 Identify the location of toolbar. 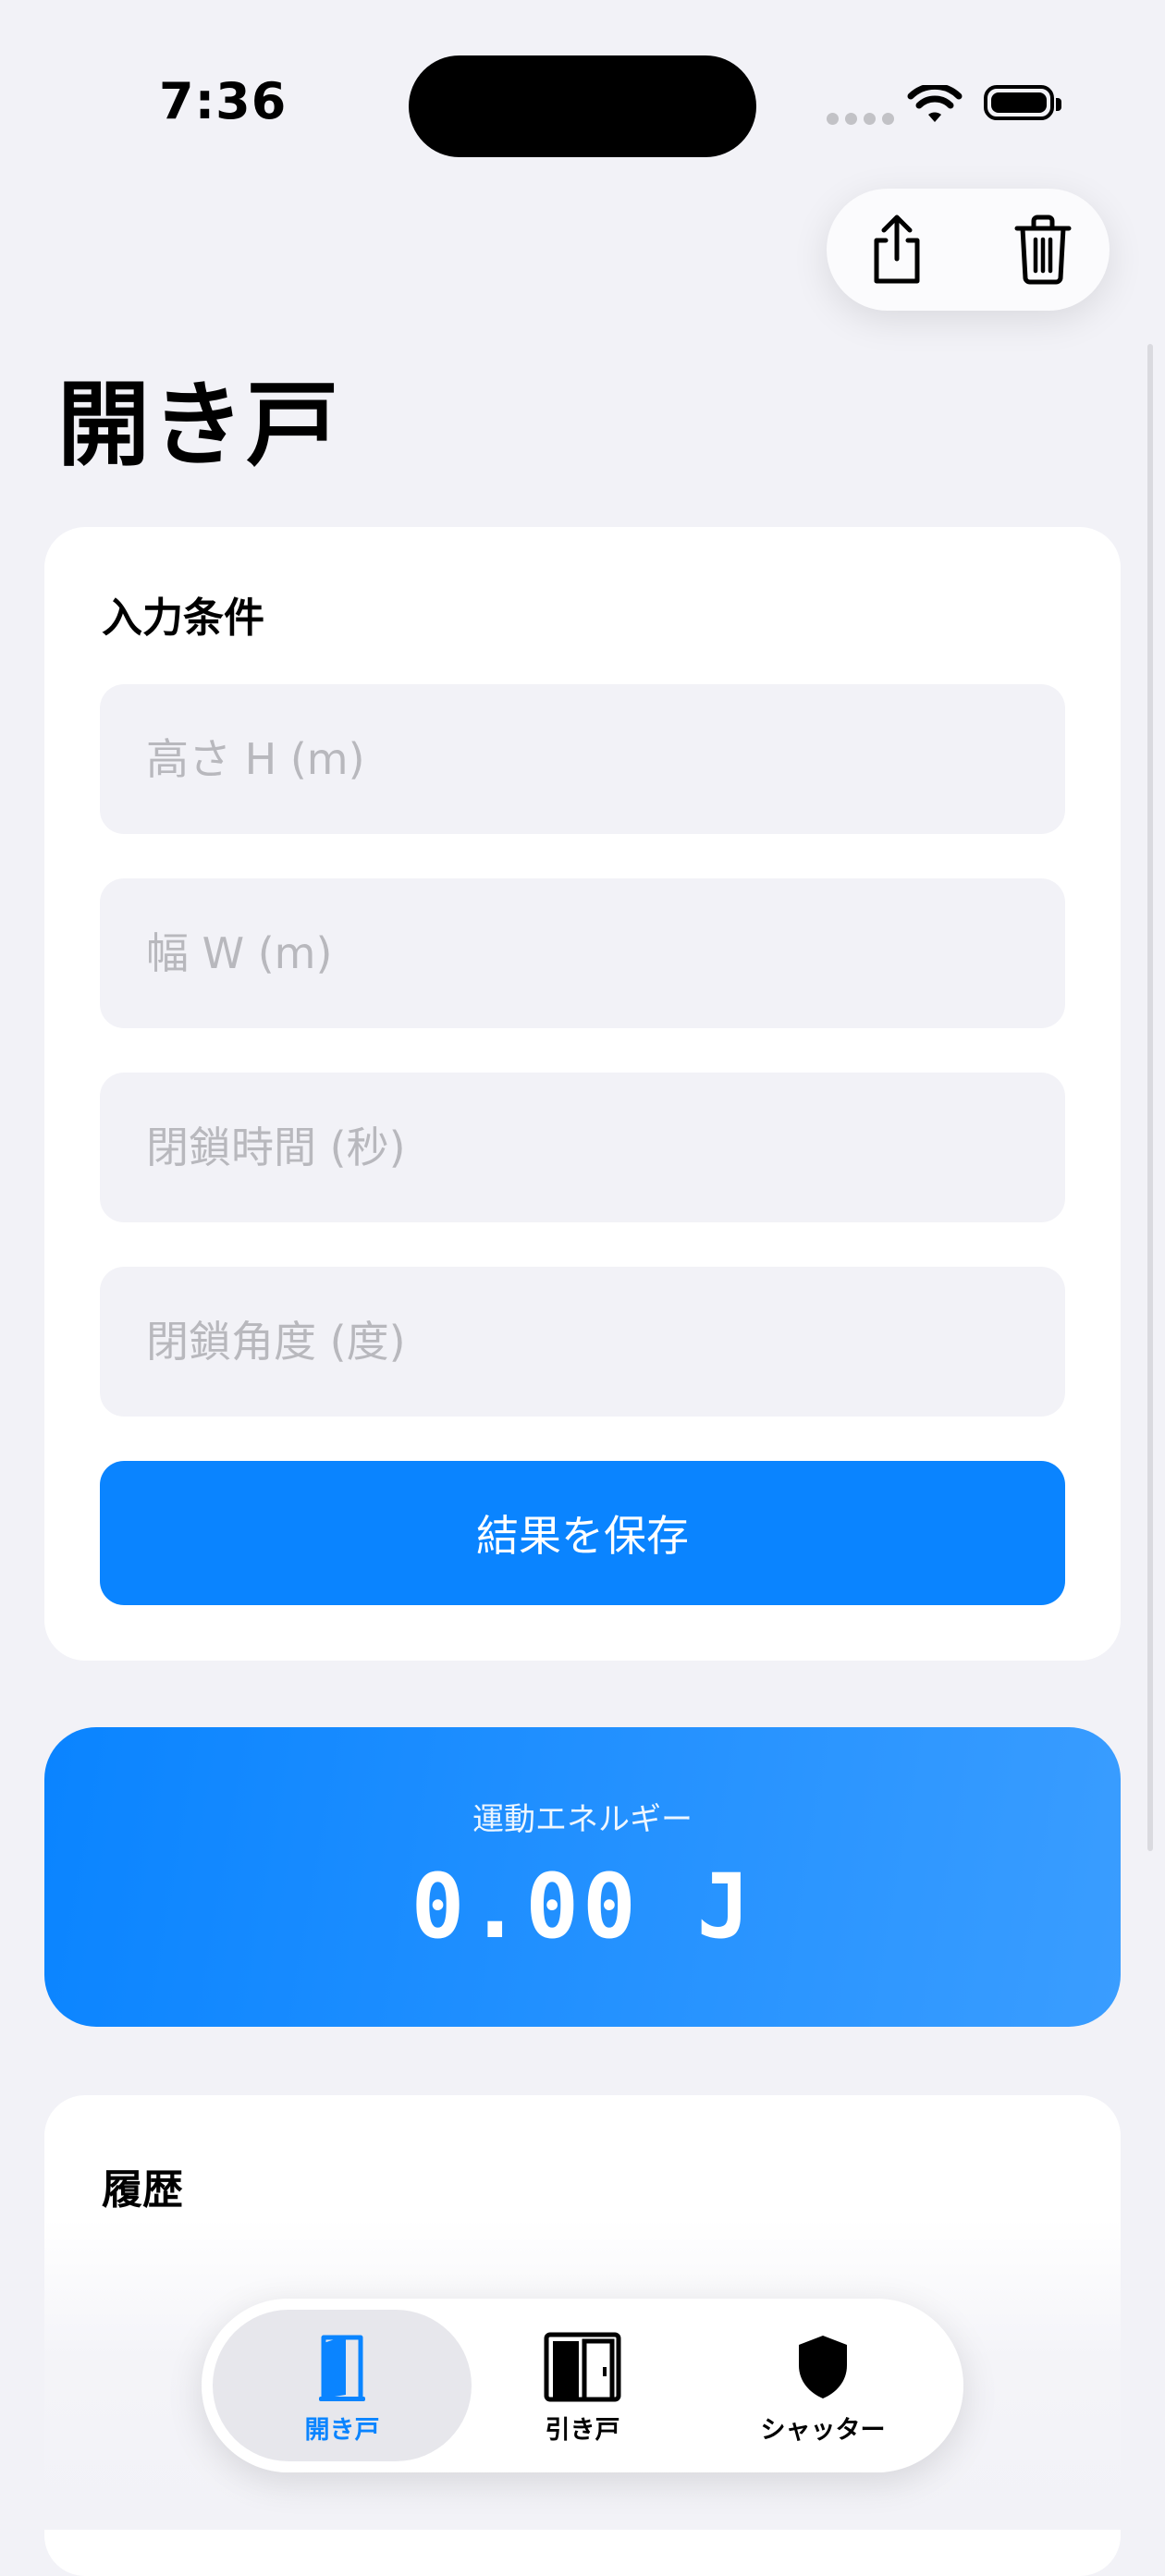
(969, 250).